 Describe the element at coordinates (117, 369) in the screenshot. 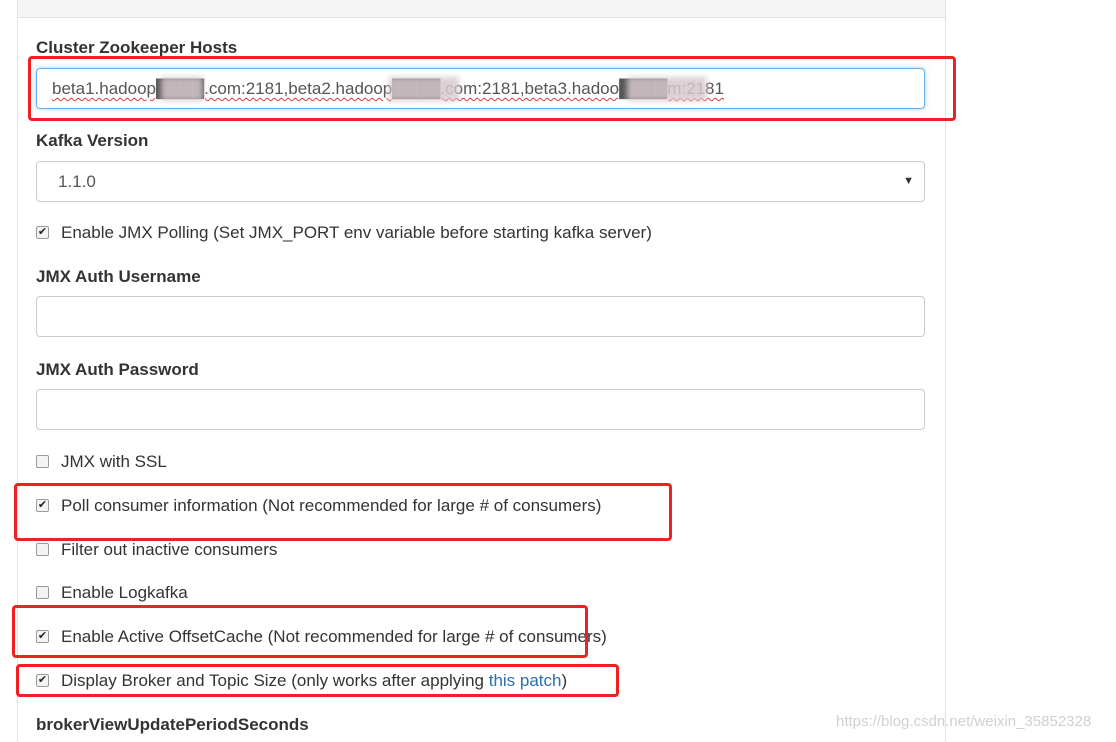

I see `jmx-password-label: JMX Auth Password` at that location.